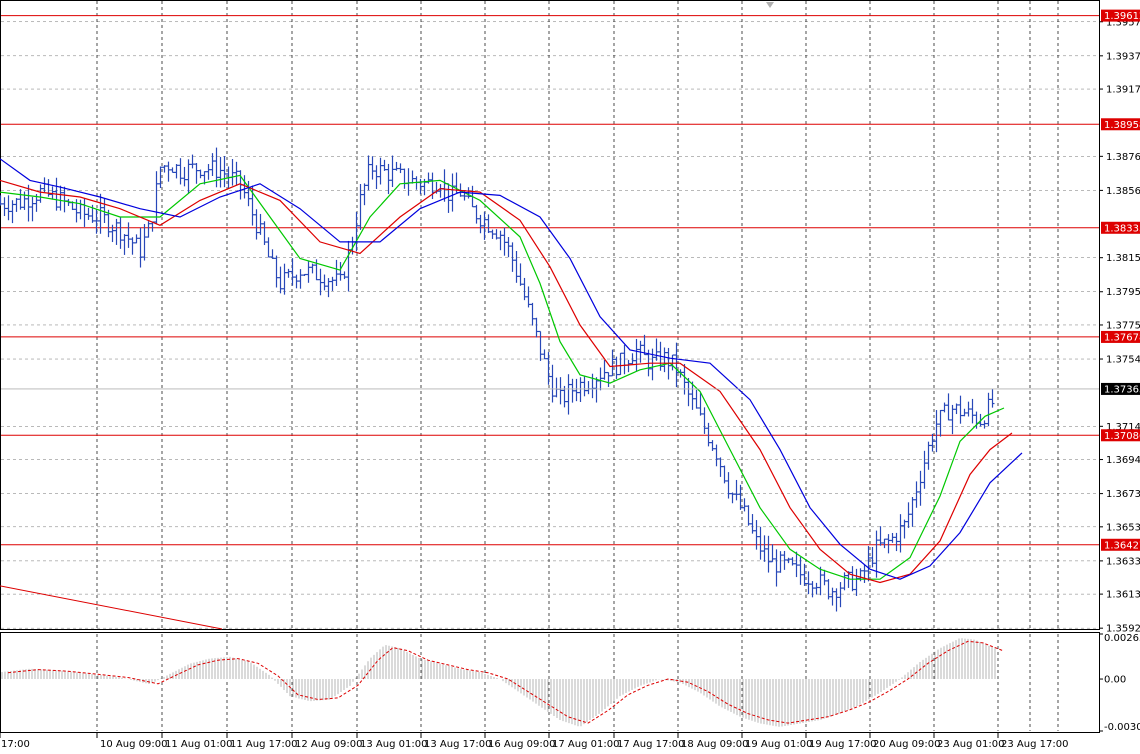 The height and width of the screenshot is (754, 1140). What do you see at coordinates (550, 682) in the screenshot?
I see `plot-frame-oscillator` at bounding box center [550, 682].